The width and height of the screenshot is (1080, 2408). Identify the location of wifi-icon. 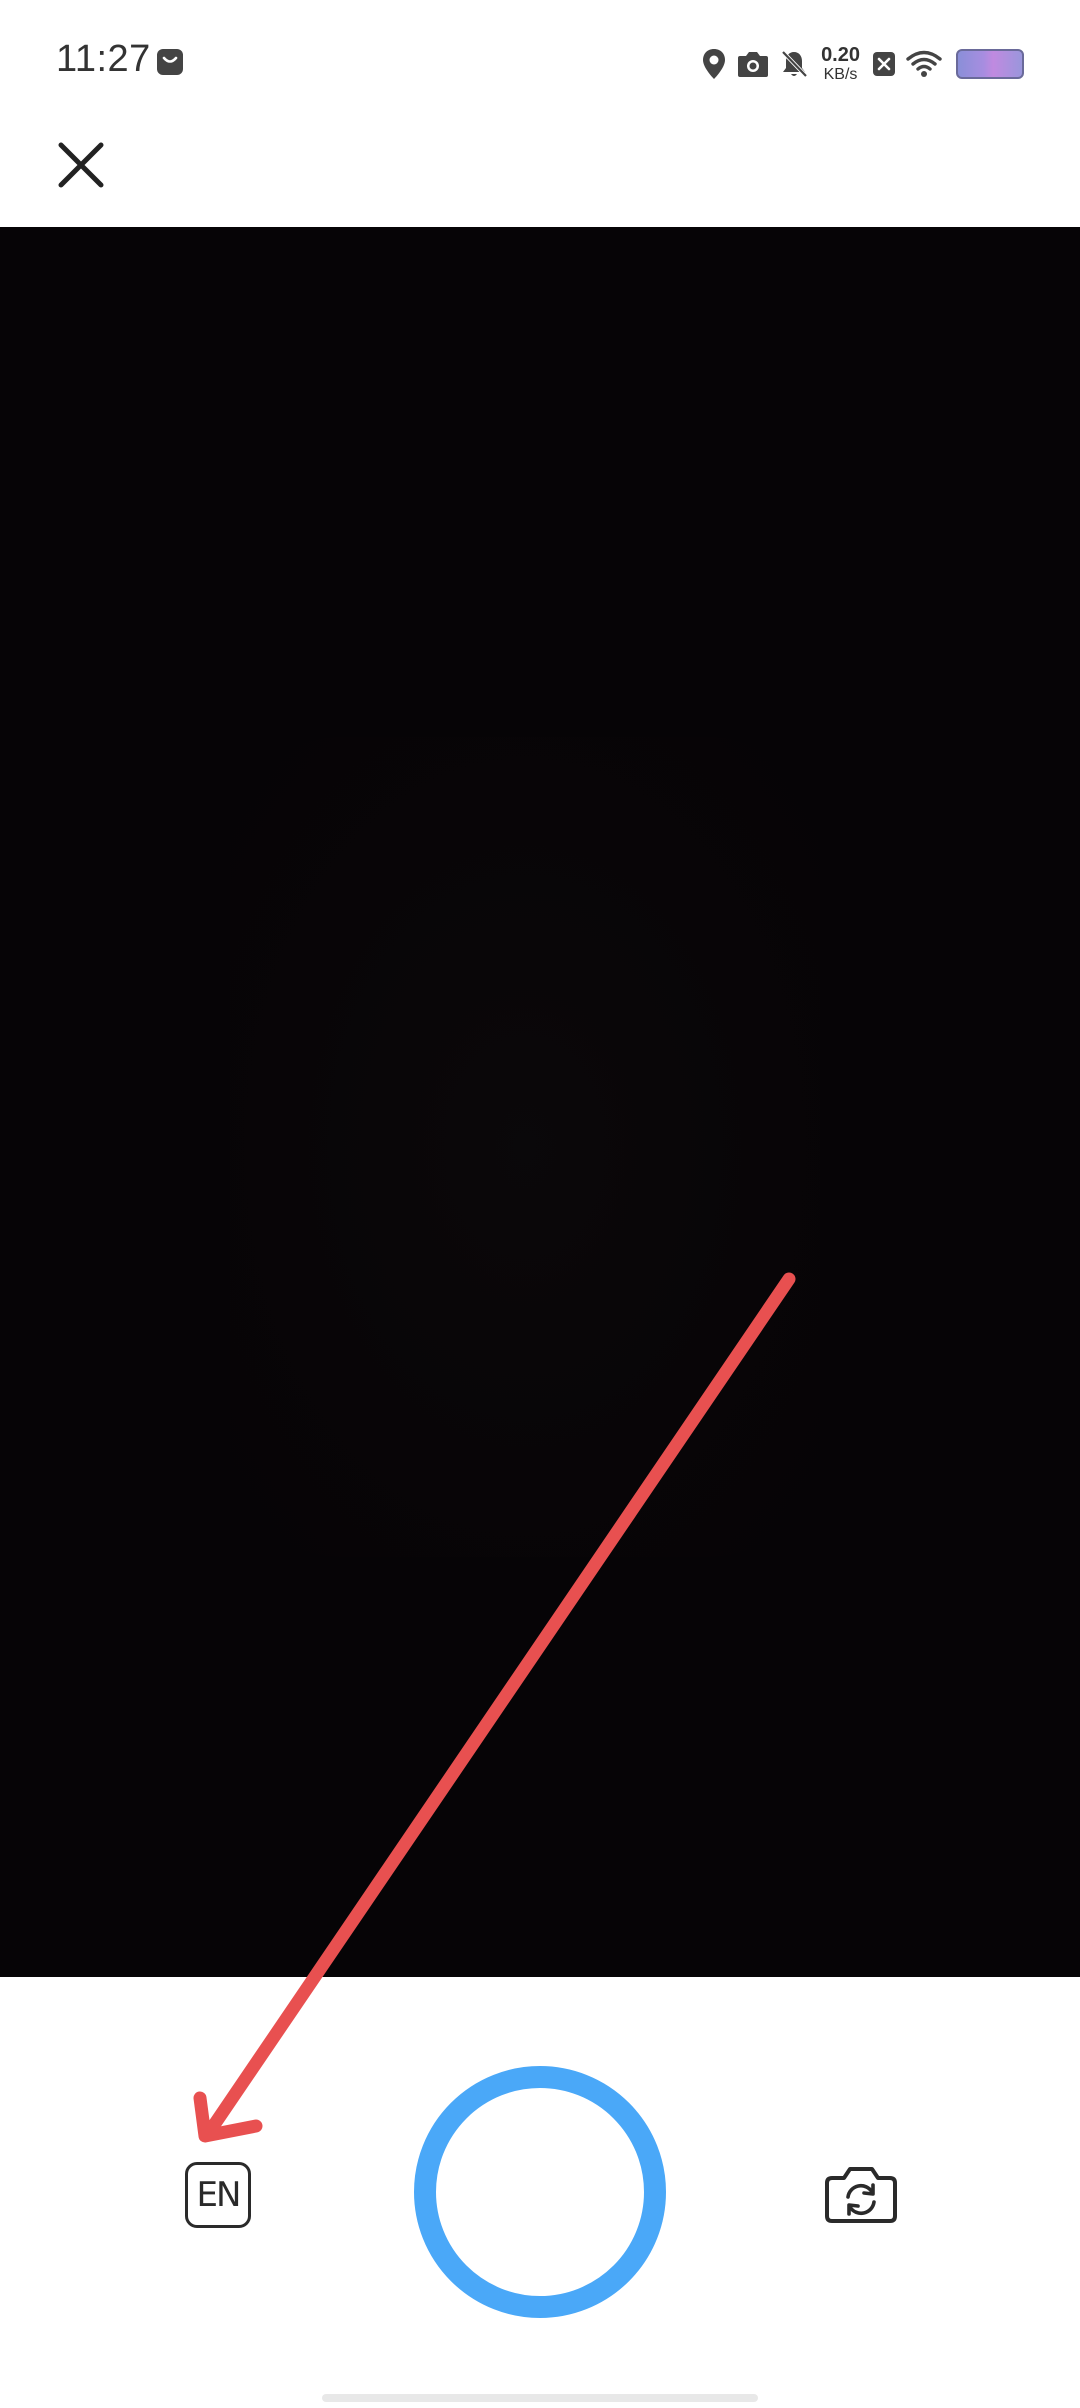
(924, 63).